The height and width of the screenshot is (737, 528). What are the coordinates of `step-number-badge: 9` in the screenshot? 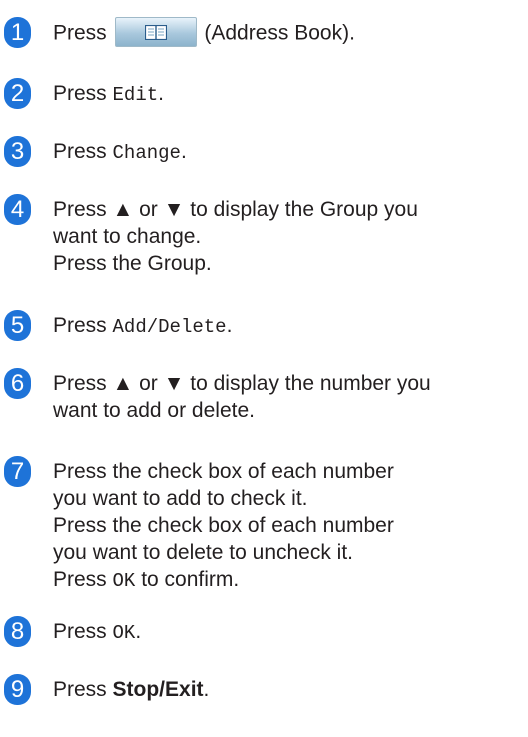 It's located at (17, 689).